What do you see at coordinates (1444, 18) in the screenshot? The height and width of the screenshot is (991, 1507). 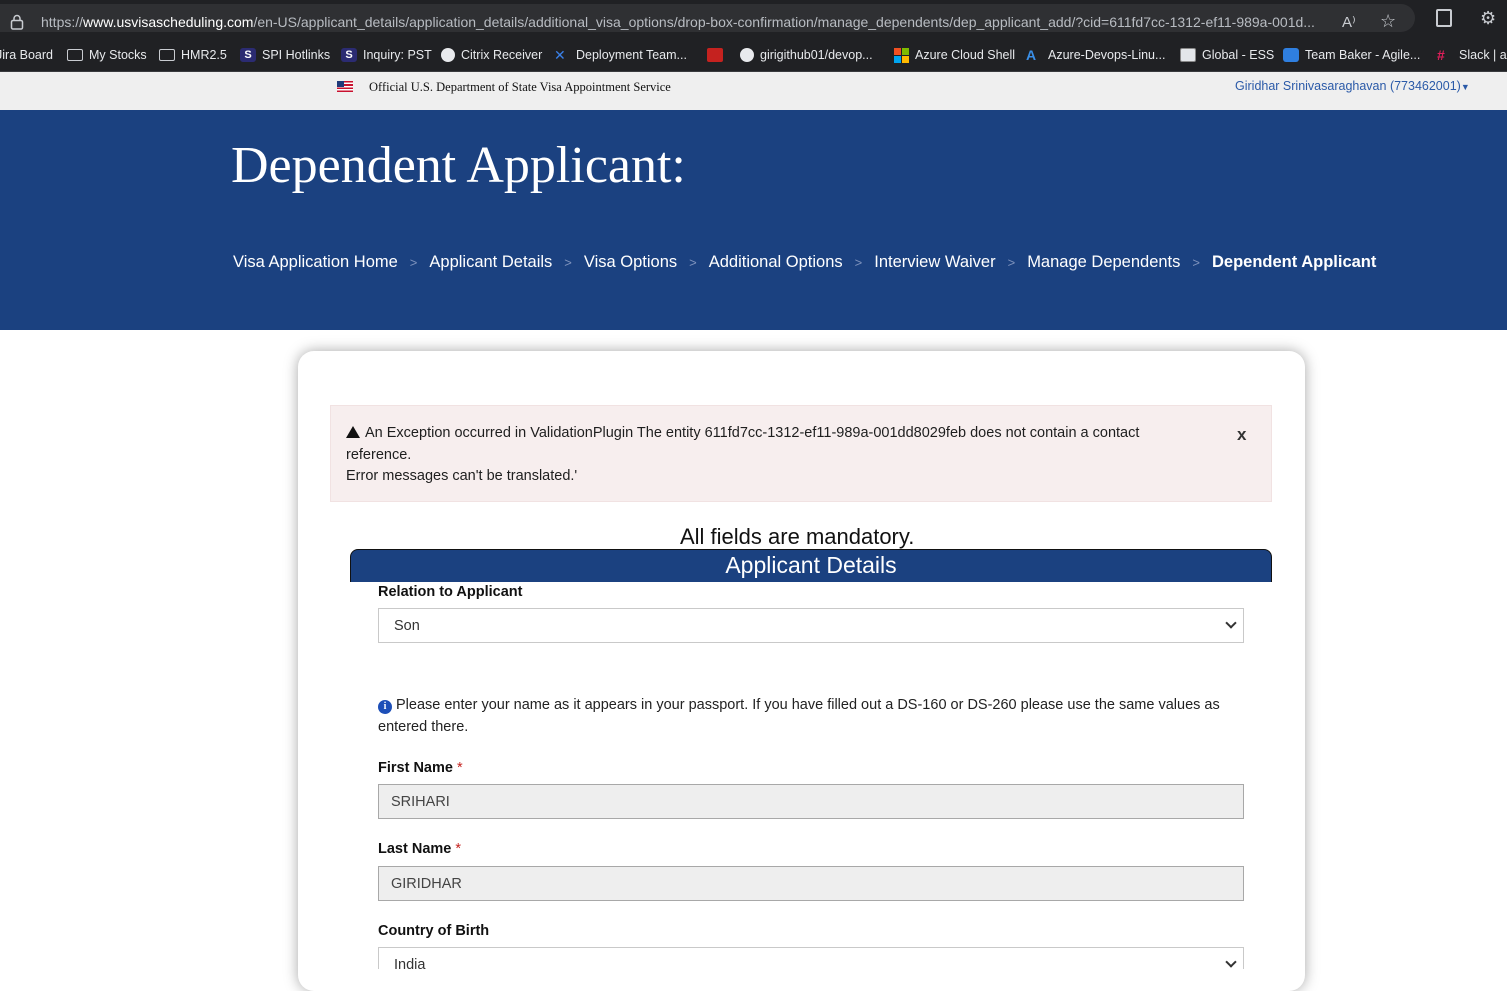 I see `collections-icon` at bounding box center [1444, 18].